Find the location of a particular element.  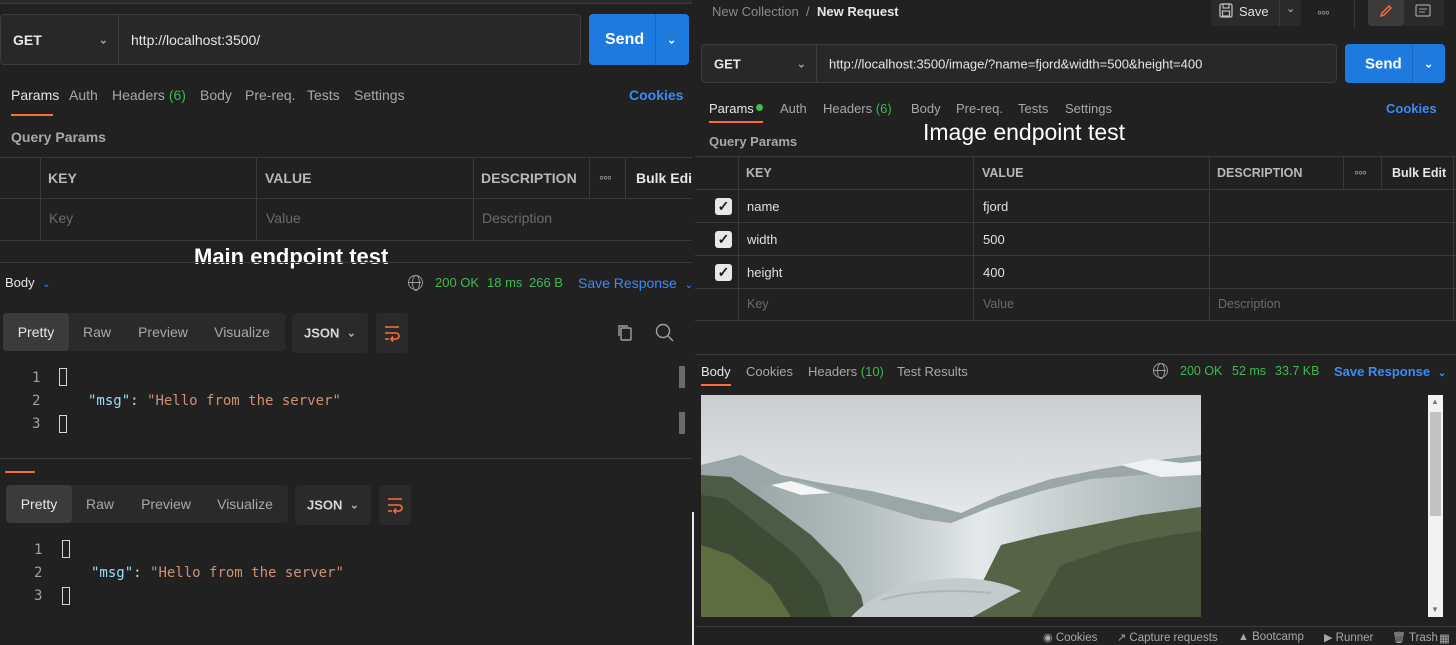

scroll-down-icon: ▼ is located at coordinates (1435, 609).